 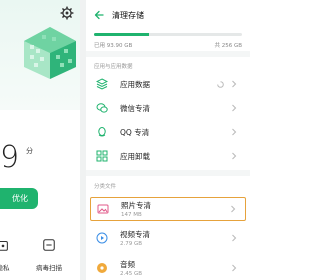 What do you see at coordinates (135, 108) in the screenshot?
I see `item-label: 微信专清` at bounding box center [135, 108].